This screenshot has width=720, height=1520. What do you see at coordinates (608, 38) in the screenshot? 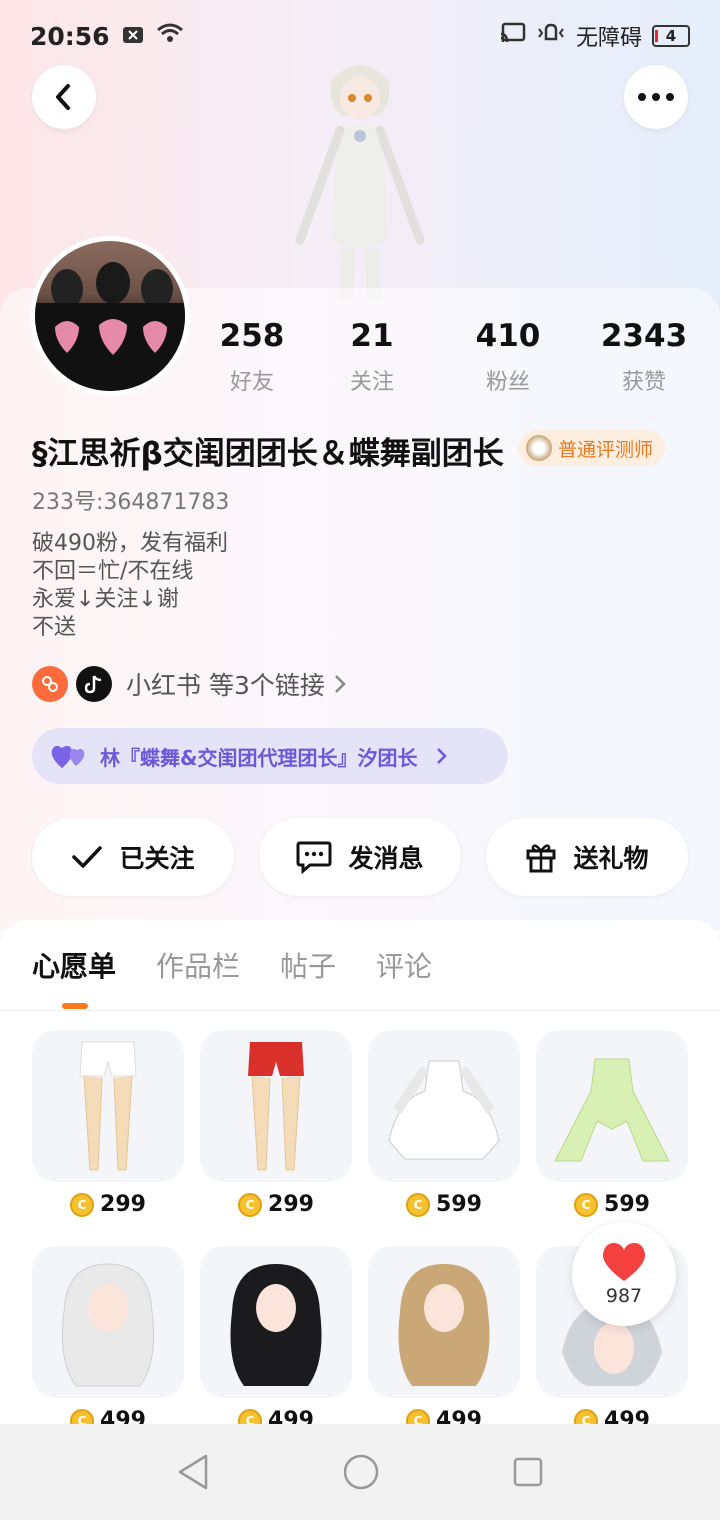
I see `accessibility-label: 无障碍` at bounding box center [608, 38].